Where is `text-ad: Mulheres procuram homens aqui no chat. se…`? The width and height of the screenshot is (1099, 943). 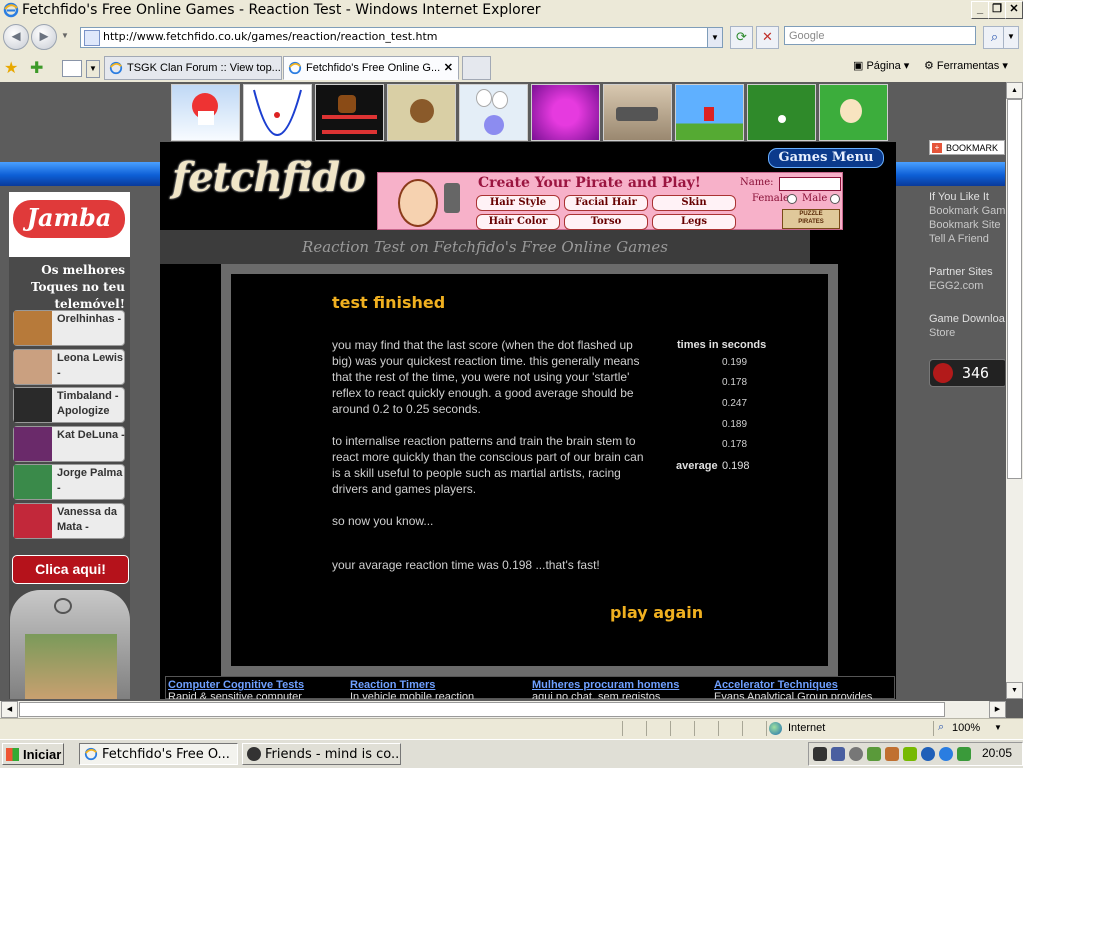
text-ad: Mulheres procuram homens aqui no chat. se… is located at coordinates (622, 689).